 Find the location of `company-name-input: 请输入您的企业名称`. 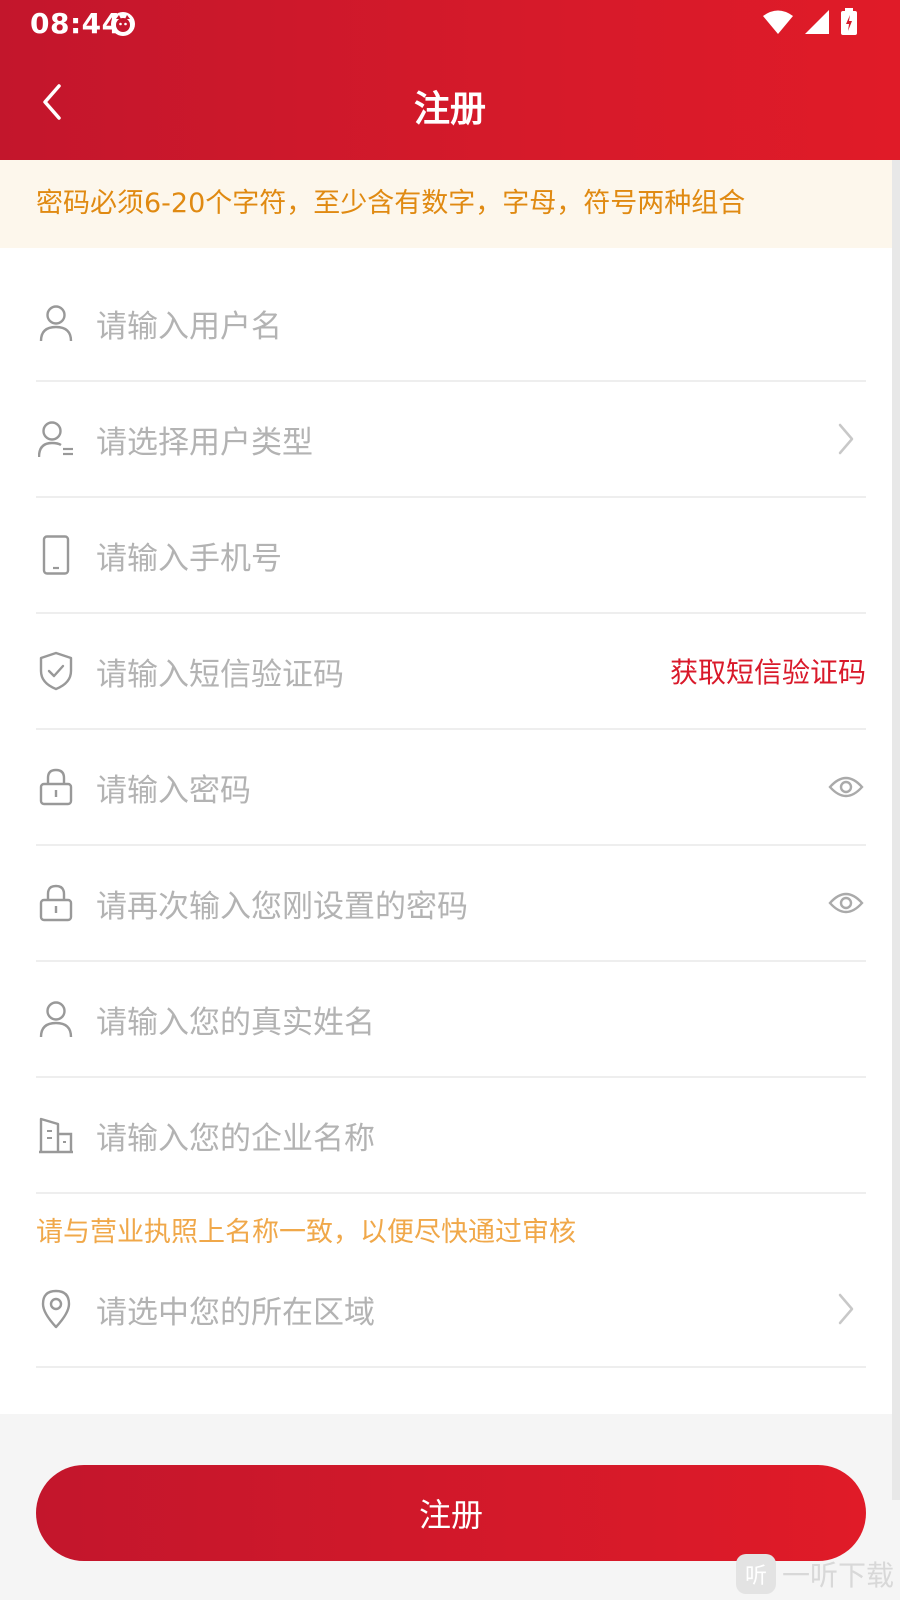

company-name-input: 请输入您的企业名称 is located at coordinates (481, 1135).